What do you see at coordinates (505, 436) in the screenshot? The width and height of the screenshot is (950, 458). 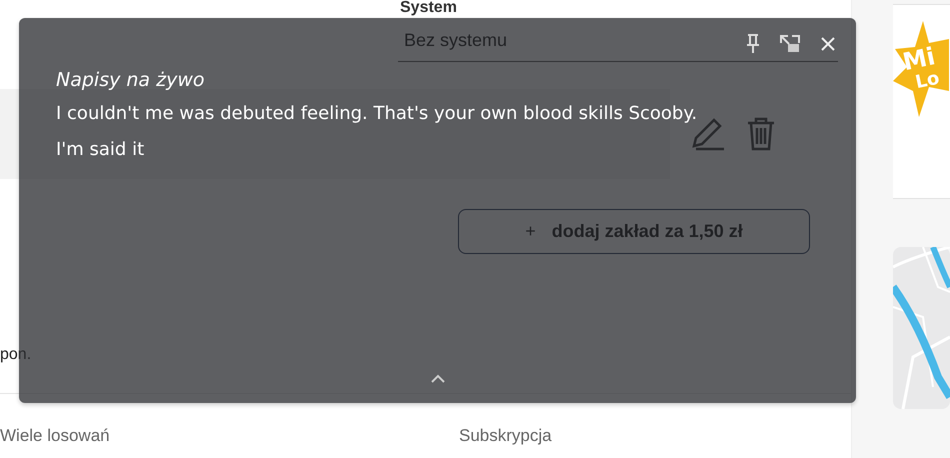 I see `option-label: Subskrypcja` at bounding box center [505, 436].